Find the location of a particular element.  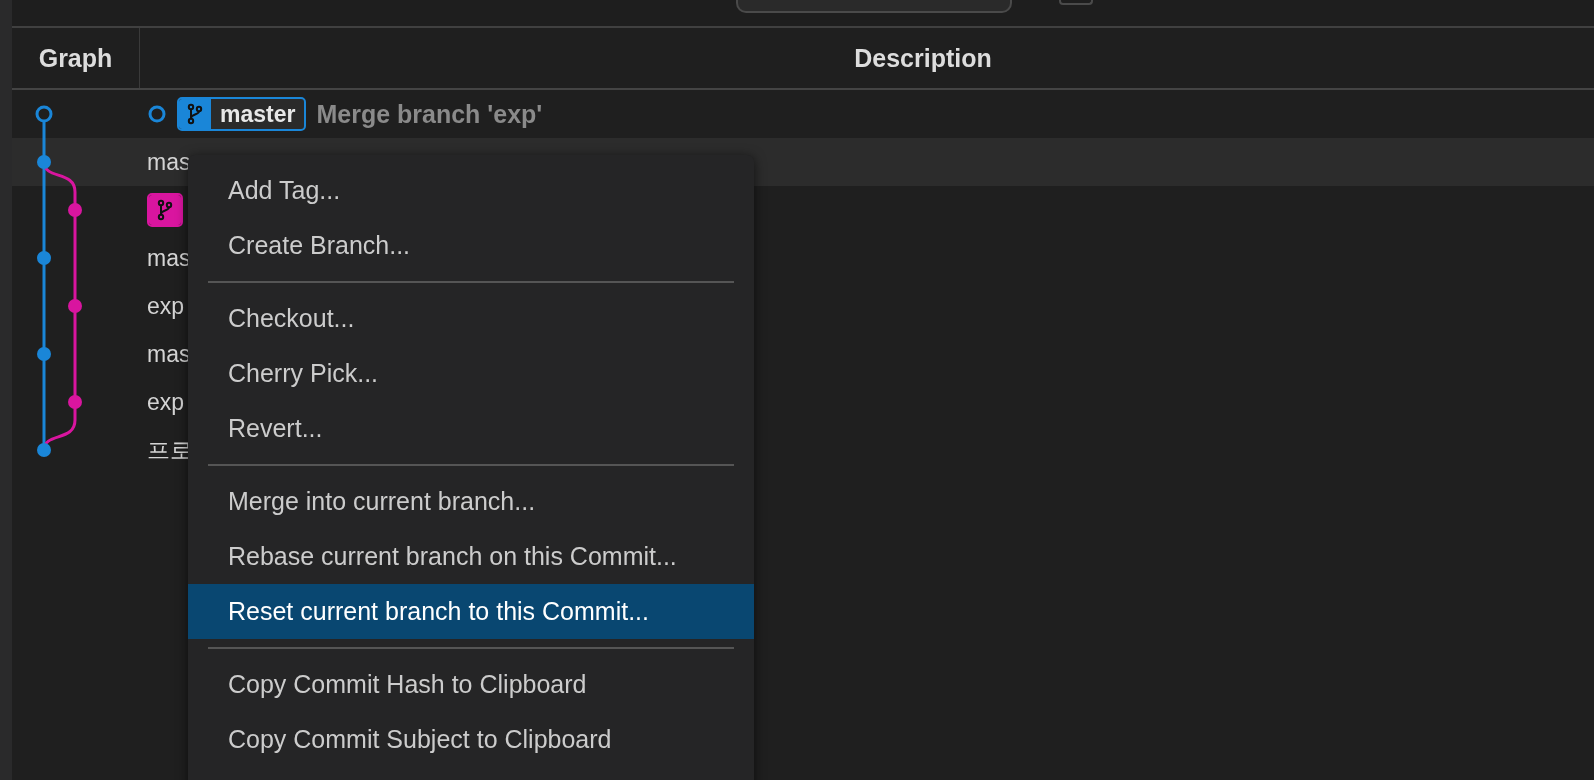

branch-badge is located at coordinates (165, 210).